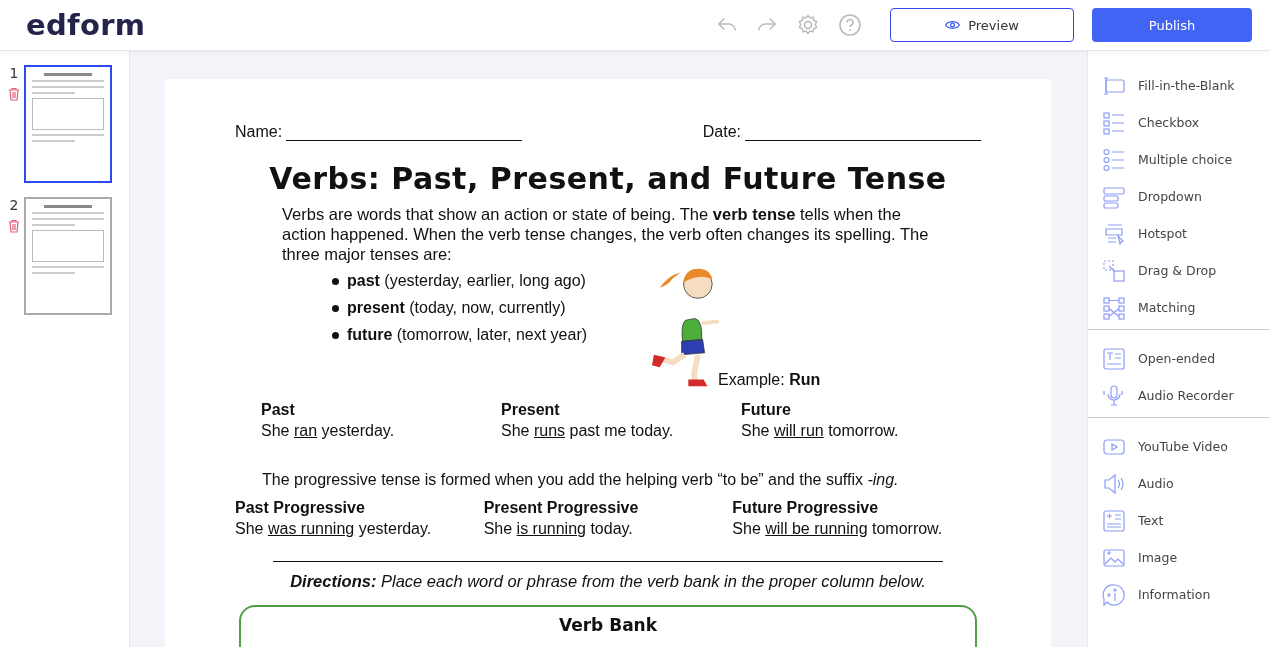 This screenshot has height=647, width=1270. Describe the element at coordinates (1179, 270) in the screenshot. I see `question-type-item: Drag & Drop` at that location.